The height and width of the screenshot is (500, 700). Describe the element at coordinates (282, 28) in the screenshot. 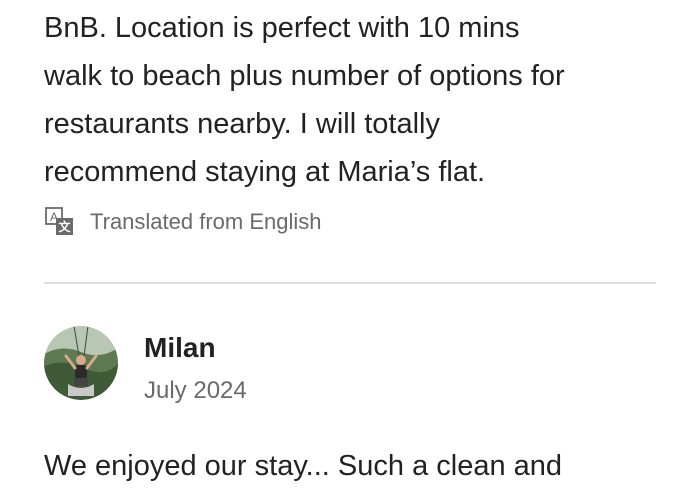

I see `review-text-line: BnB. Location is perfect with 10 mins` at that location.